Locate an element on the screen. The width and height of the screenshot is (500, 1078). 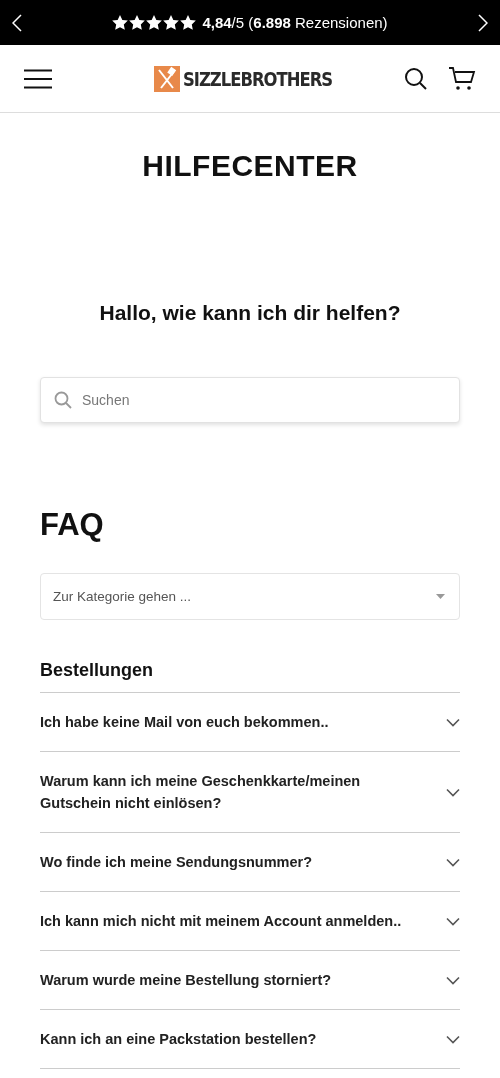
faq-question: Ich kann mich nicht mit meinem Account anmelden.. is located at coordinates (250, 921).